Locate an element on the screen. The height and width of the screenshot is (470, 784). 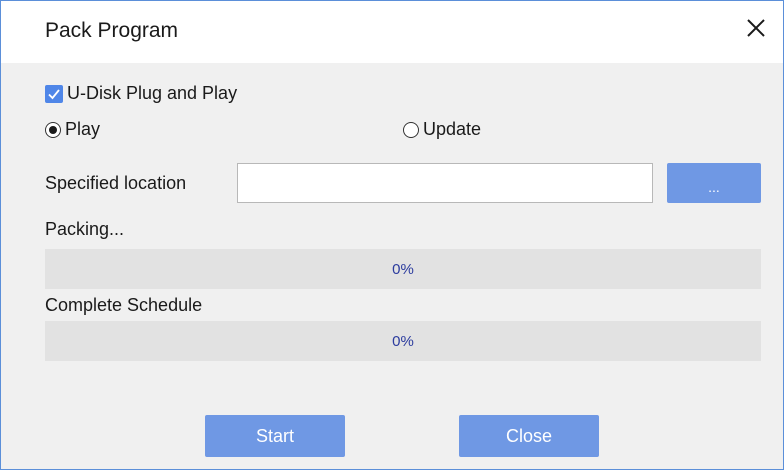
complete-schedule-label: Complete Schedule is located at coordinates (124, 305).